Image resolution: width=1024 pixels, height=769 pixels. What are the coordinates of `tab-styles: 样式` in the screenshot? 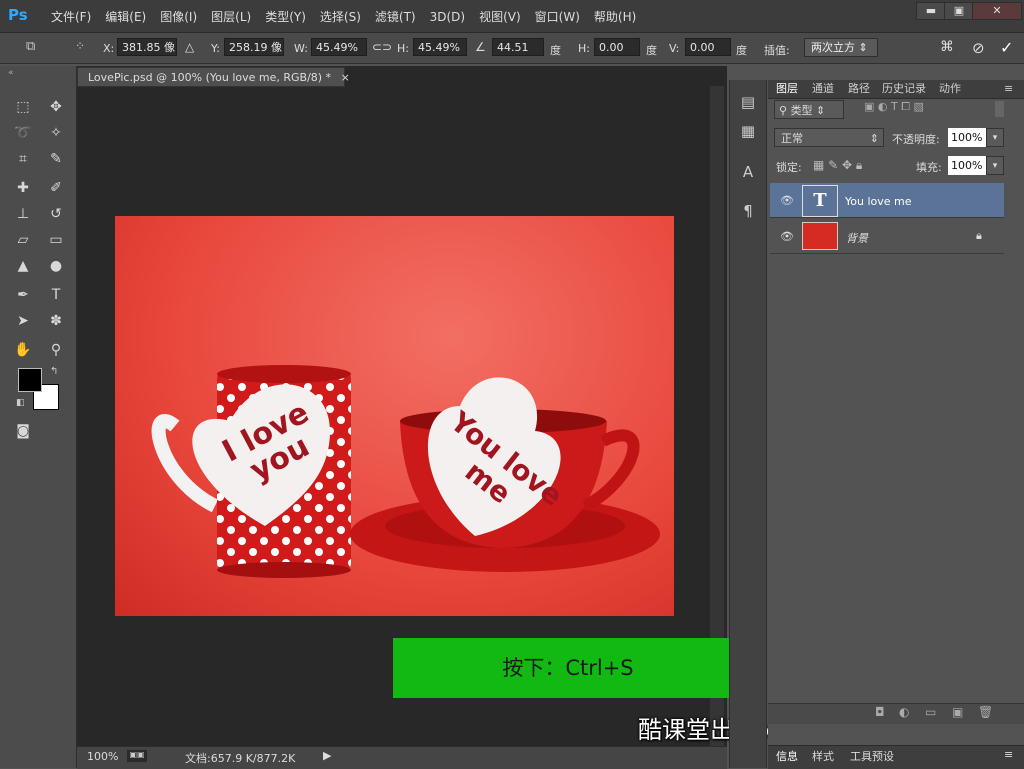 It's located at (823, 756).